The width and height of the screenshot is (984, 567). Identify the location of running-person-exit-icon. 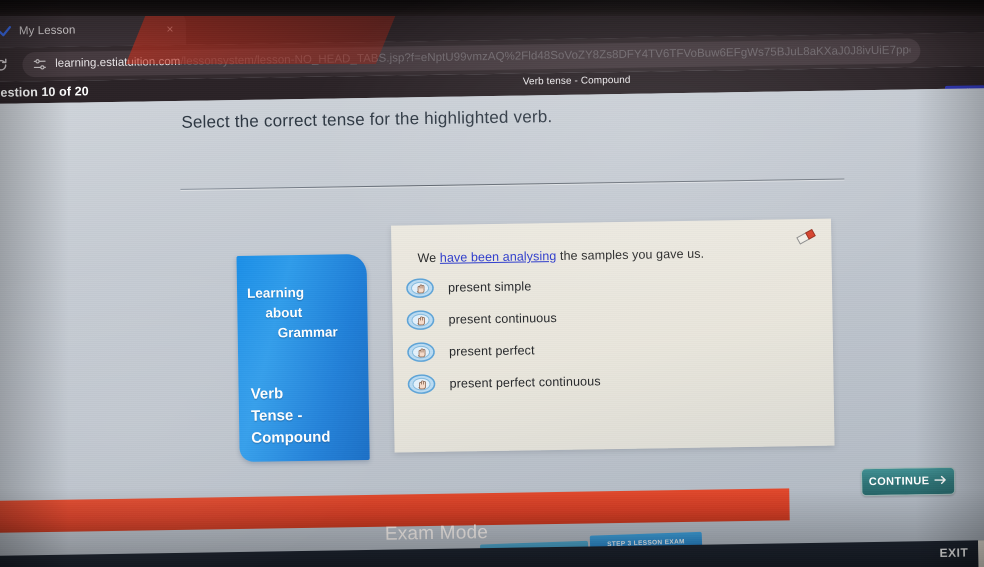
(981, 553).